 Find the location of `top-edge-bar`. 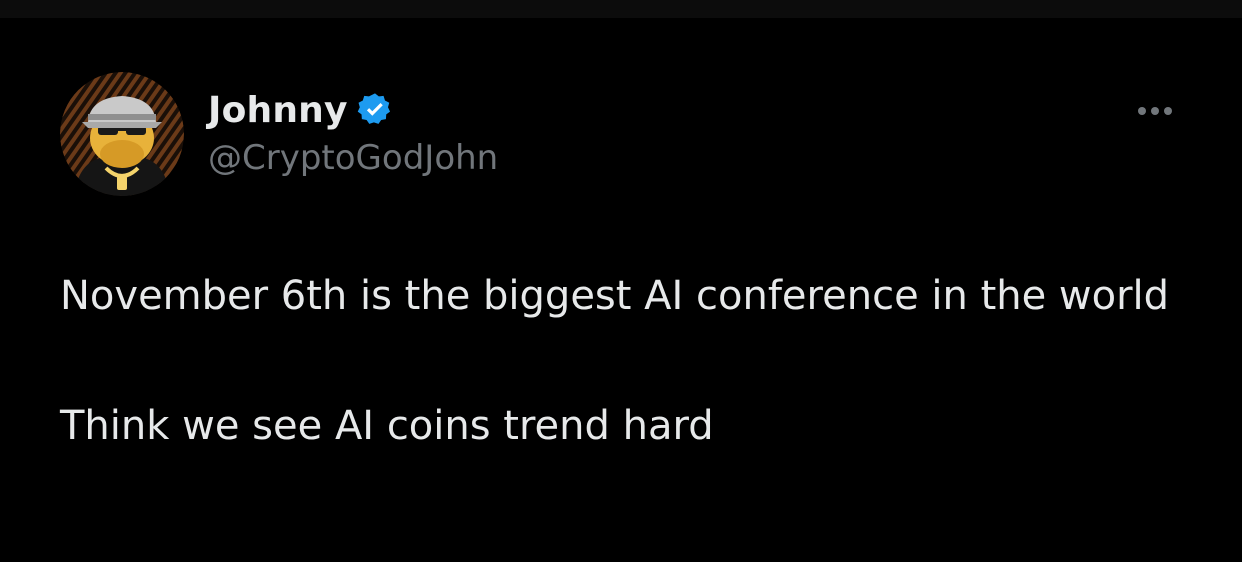

top-edge-bar is located at coordinates (621, 9).